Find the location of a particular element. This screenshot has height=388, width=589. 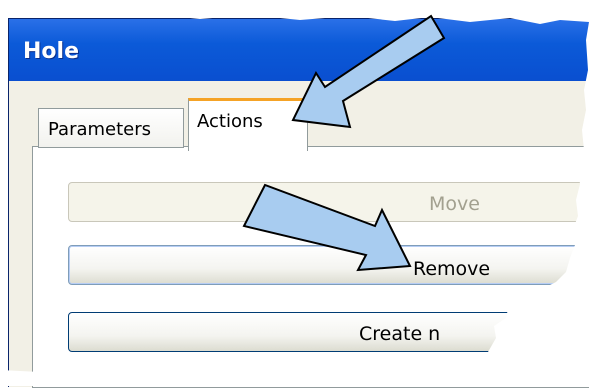

tab-parameters: Parameters is located at coordinates (111, 128).